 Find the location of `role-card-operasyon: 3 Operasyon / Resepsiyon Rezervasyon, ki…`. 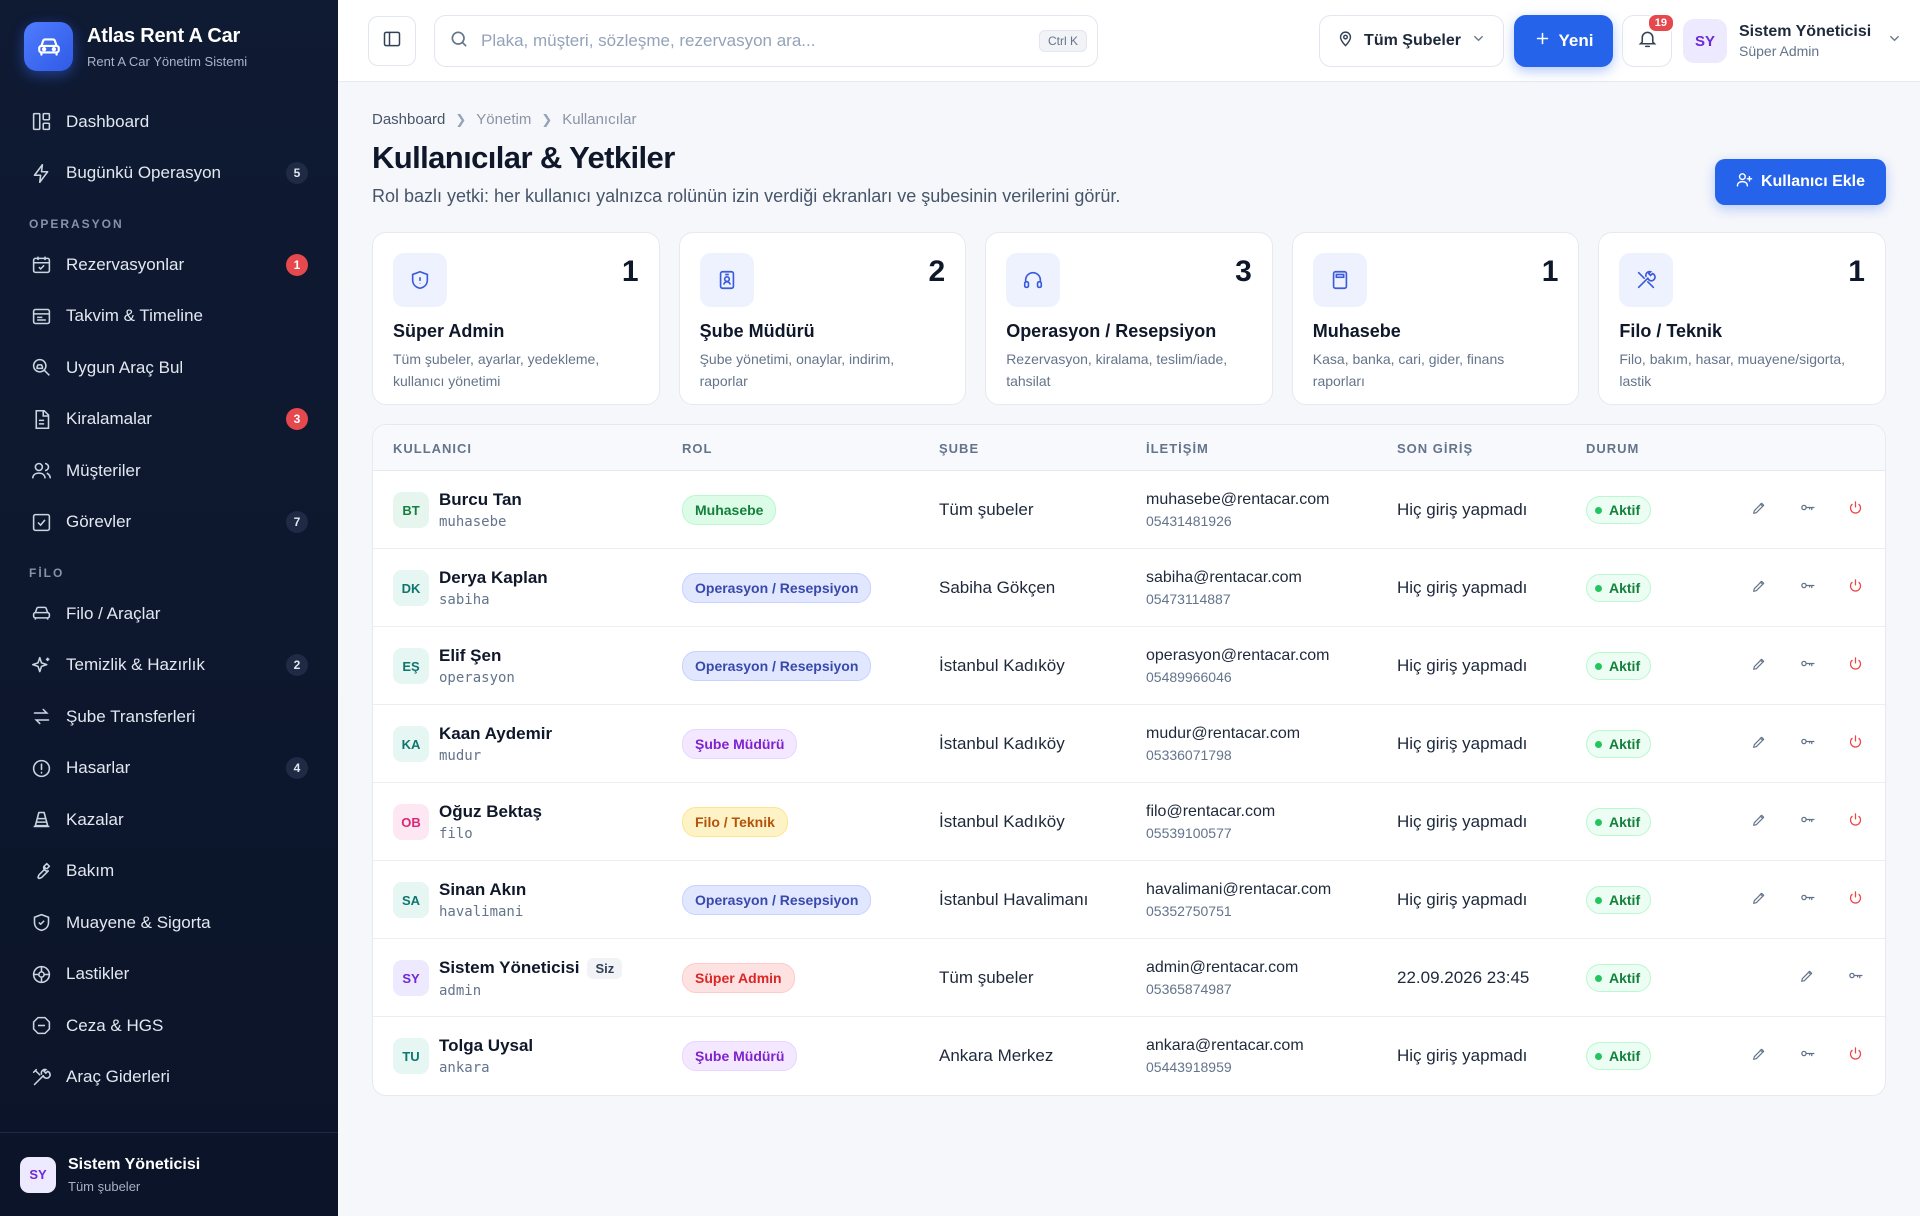

role-card-operasyon: 3 Operasyon / Resepsiyon Rezervasyon, ki… is located at coordinates (1129, 318).